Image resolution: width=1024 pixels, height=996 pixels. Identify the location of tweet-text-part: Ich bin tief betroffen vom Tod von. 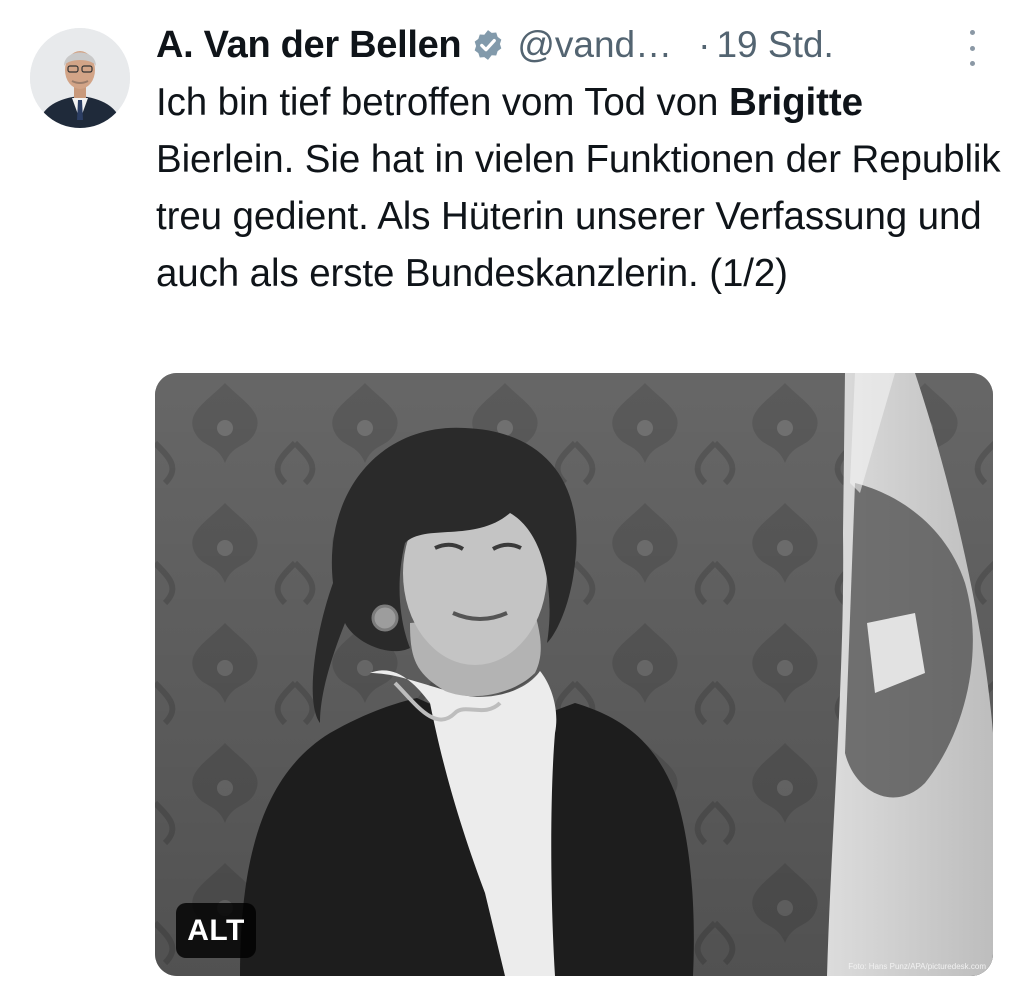
(442, 102).